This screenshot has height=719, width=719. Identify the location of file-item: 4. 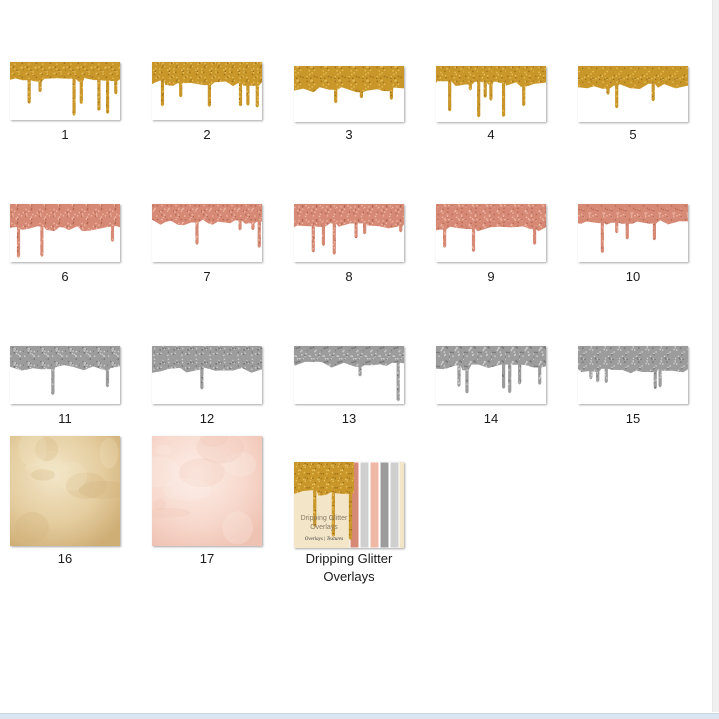
(494, 71).